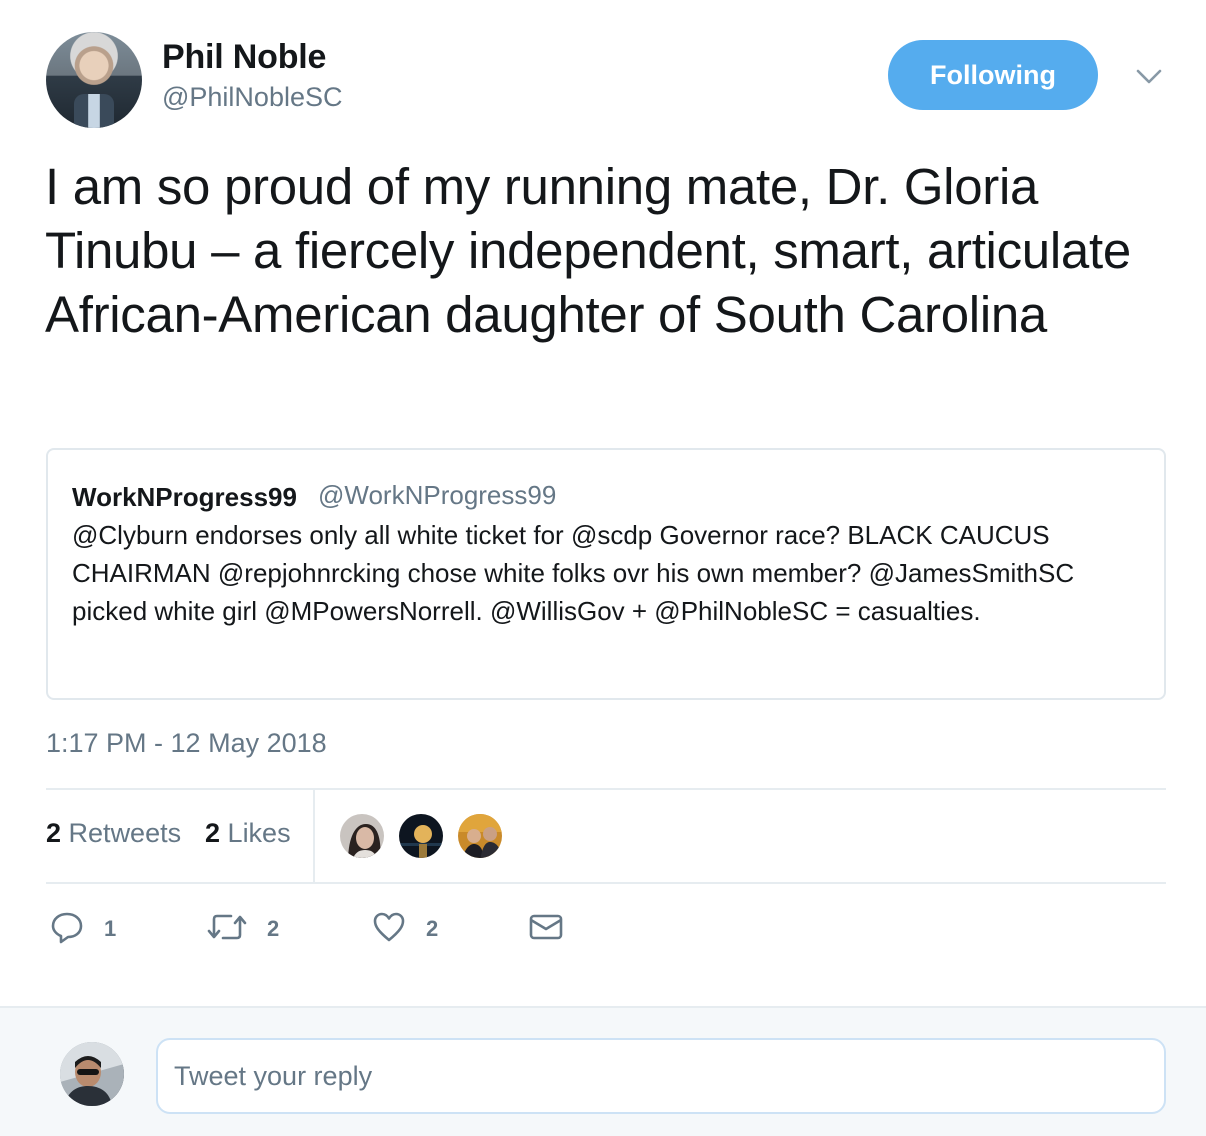  Describe the element at coordinates (437, 495) in the screenshot. I see `quoted-author-handle: @WorkNProgress99` at that location.